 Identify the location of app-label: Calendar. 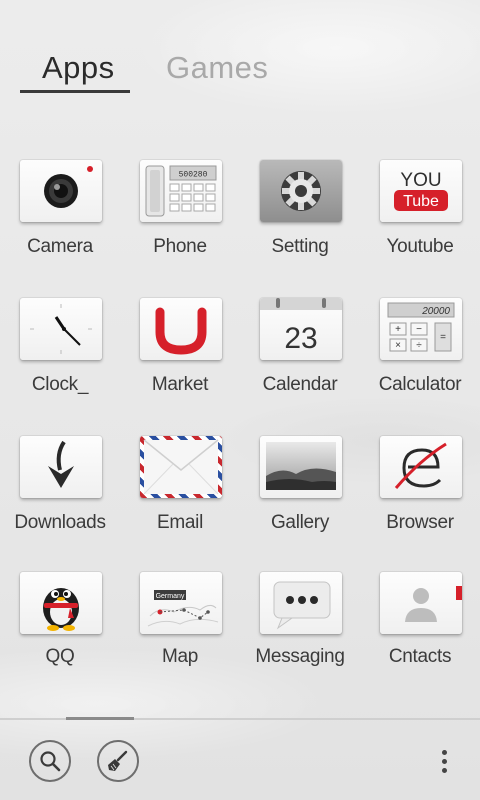
(300, 384).